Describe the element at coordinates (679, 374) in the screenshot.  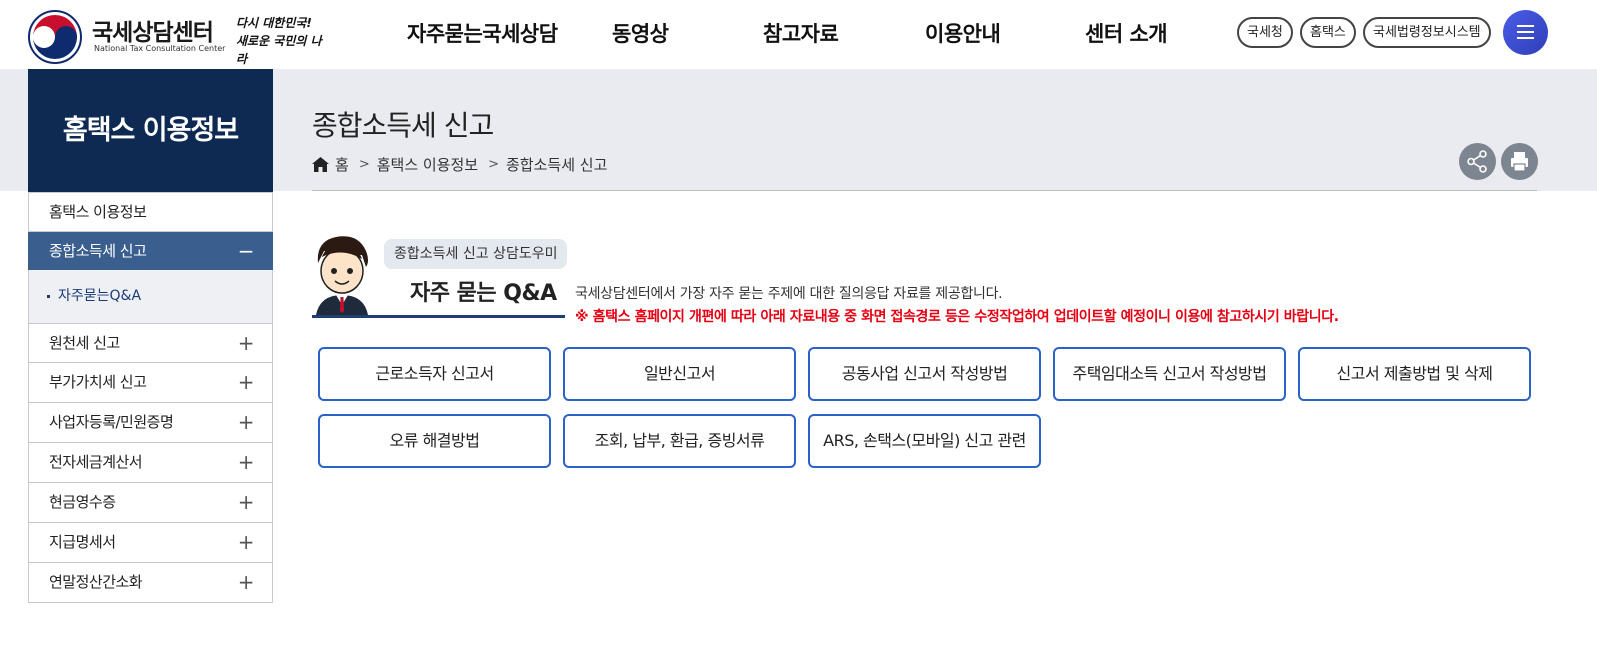
I see `topic-button-general-return: 일반신고서` at that location.